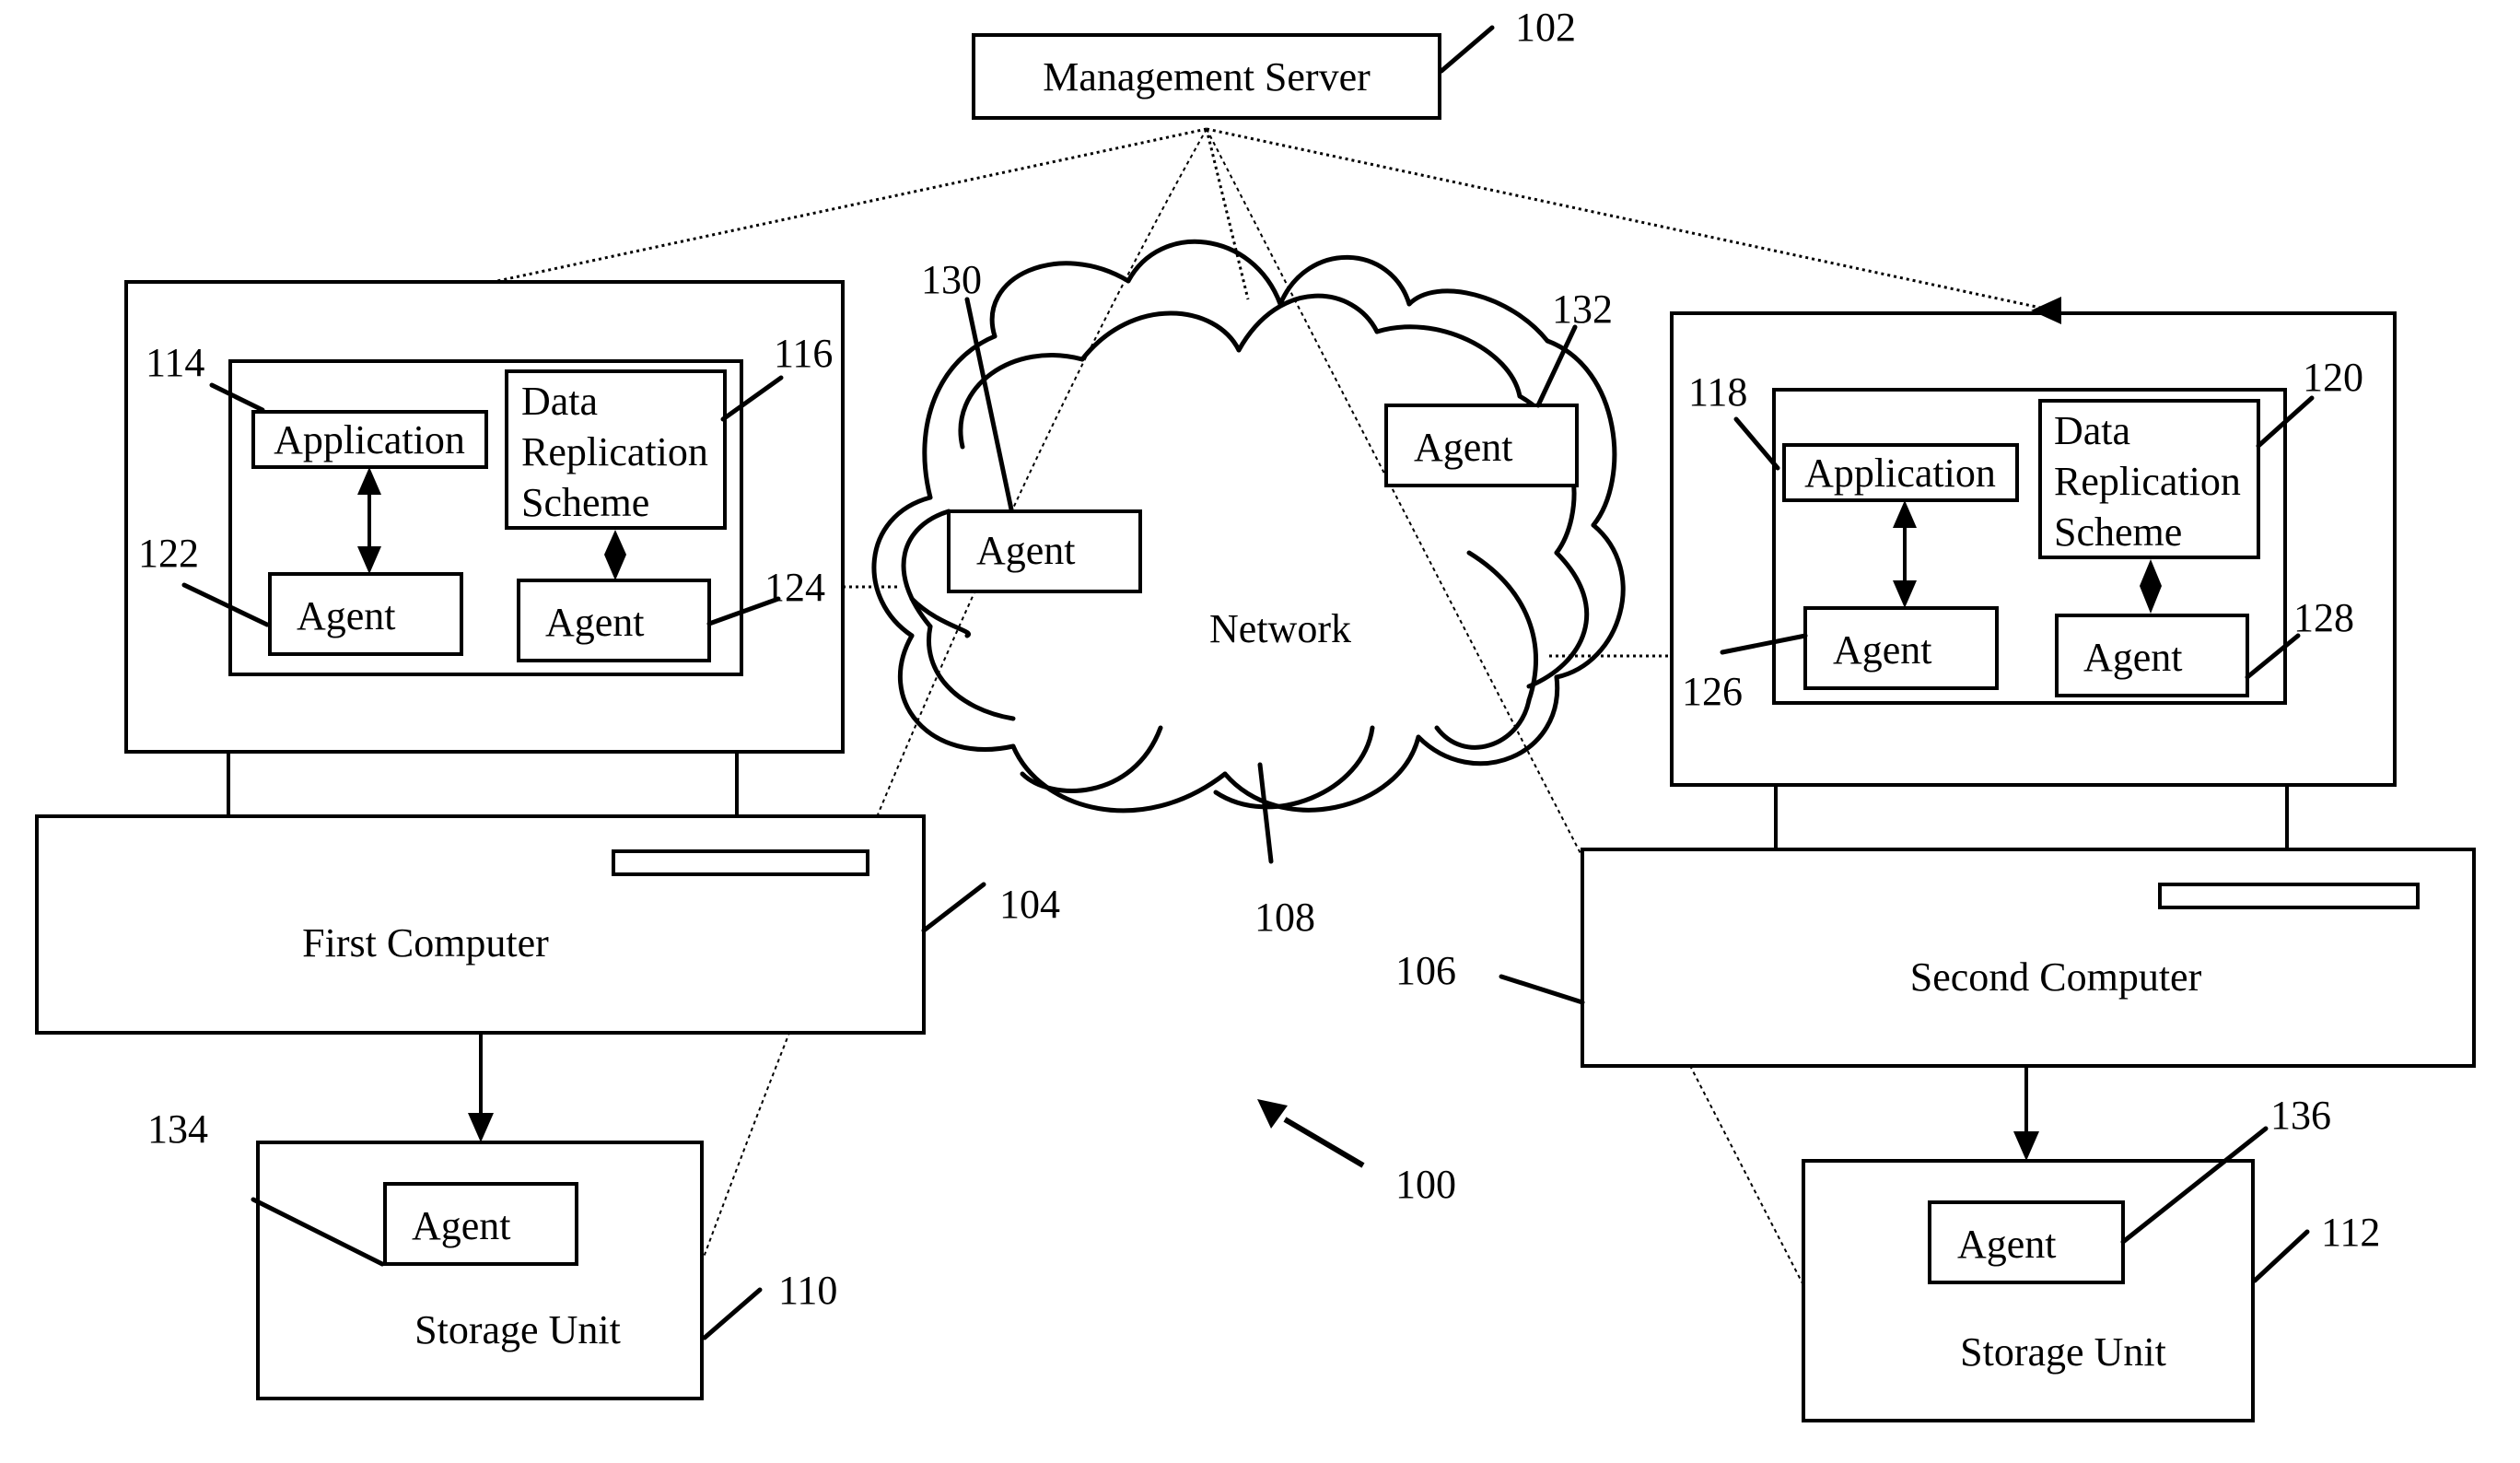  Describe the element at coordinates (1717, 392) in the screenshot. I see `ref-118: 118` at that location.